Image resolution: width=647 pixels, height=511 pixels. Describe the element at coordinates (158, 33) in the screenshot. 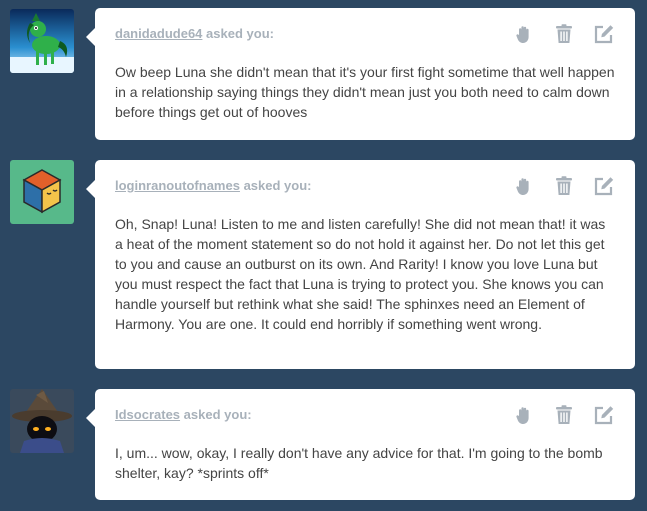

I see `asker-link: danidadude64` at that location.